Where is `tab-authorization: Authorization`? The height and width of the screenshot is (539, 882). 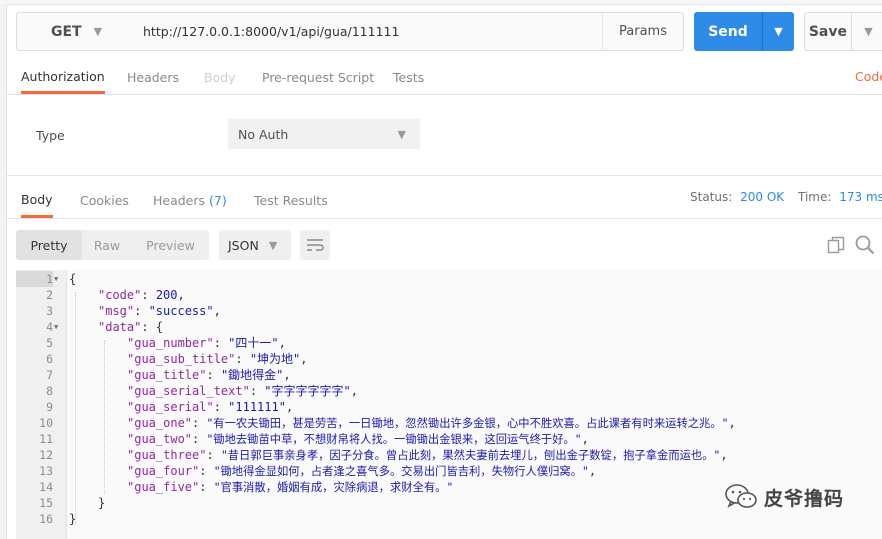 tab-authorization: Authorization is located at coordinates (63, 78).